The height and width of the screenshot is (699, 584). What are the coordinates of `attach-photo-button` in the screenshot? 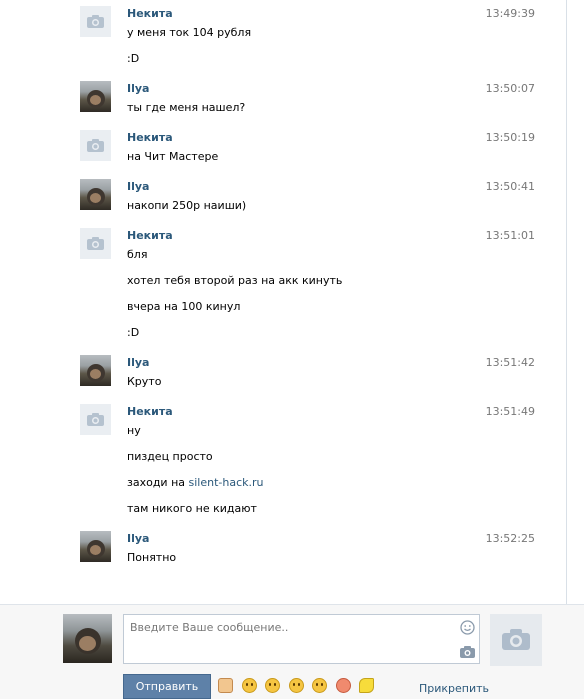 It's located at (516, 640).